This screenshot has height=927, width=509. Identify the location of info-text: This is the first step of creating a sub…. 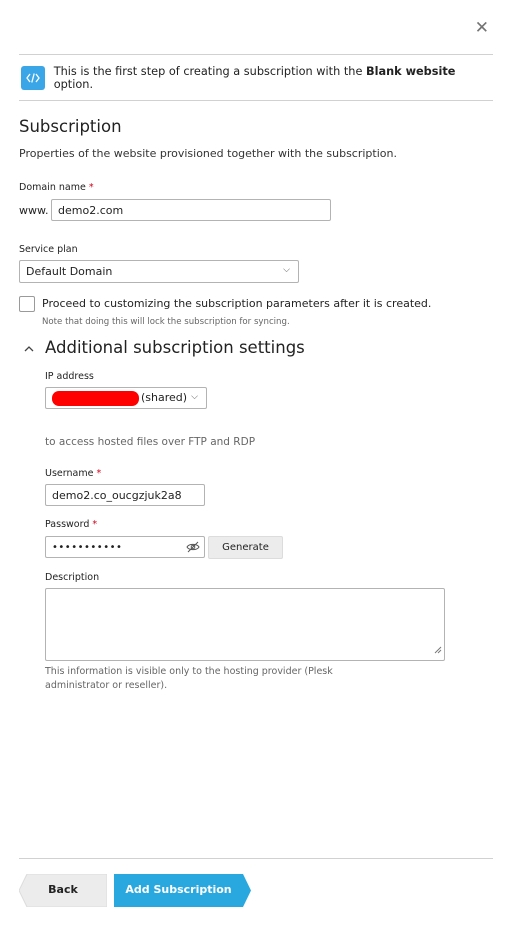
(254, 78).